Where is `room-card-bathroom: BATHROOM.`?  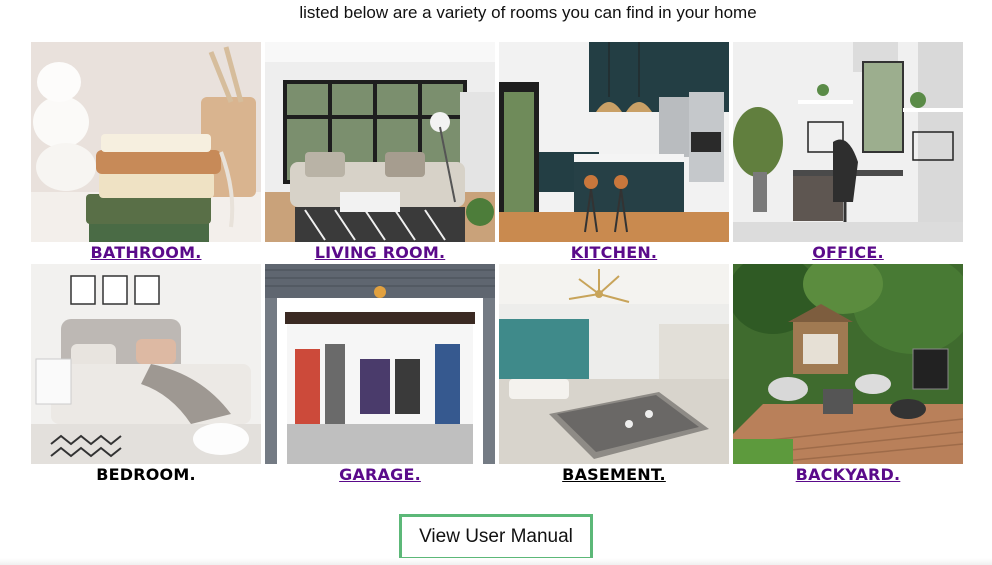
room-card-bathroom: BATHROOM. is located at coordinates (146, 153).